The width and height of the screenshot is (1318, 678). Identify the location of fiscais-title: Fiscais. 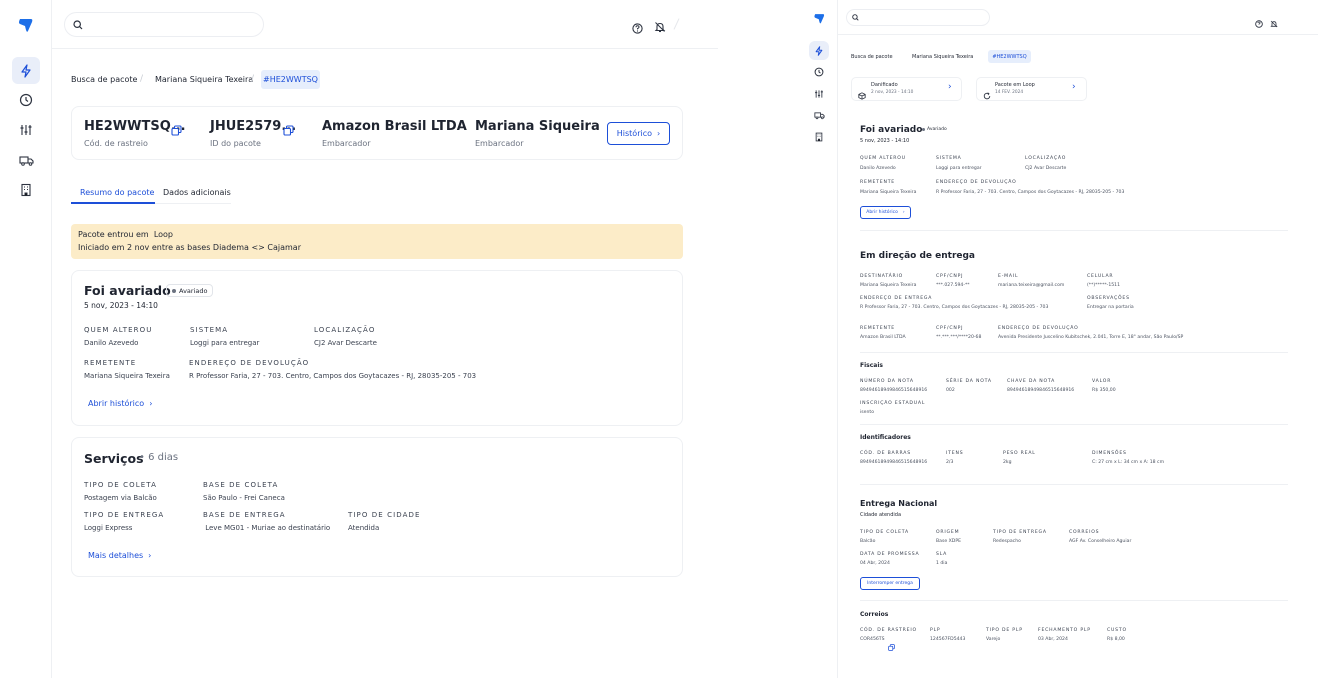
(871, 365).